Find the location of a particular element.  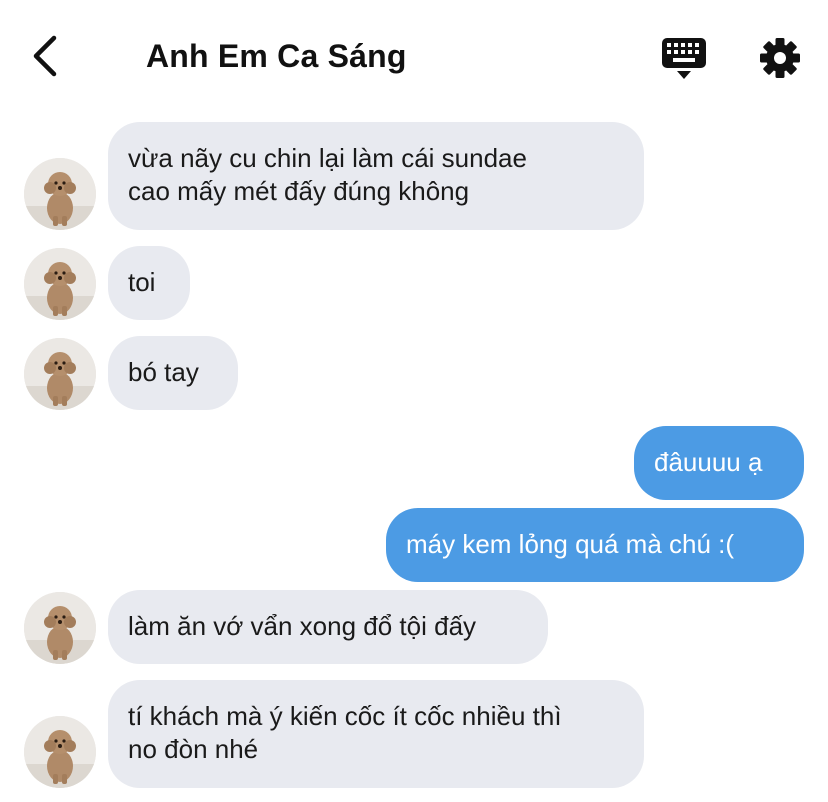

message-row: bó tay is located at coordinates (414, 373).